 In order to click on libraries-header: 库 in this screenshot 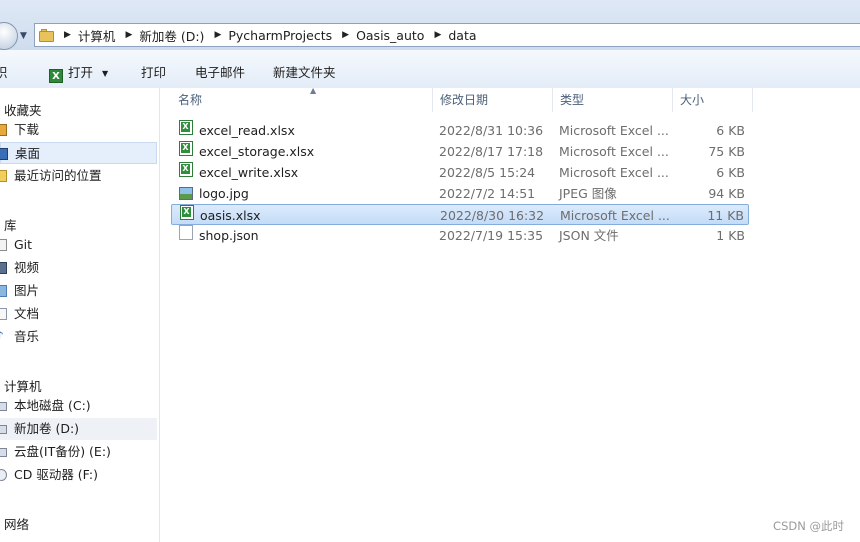, I will do `click(10, 224)`.